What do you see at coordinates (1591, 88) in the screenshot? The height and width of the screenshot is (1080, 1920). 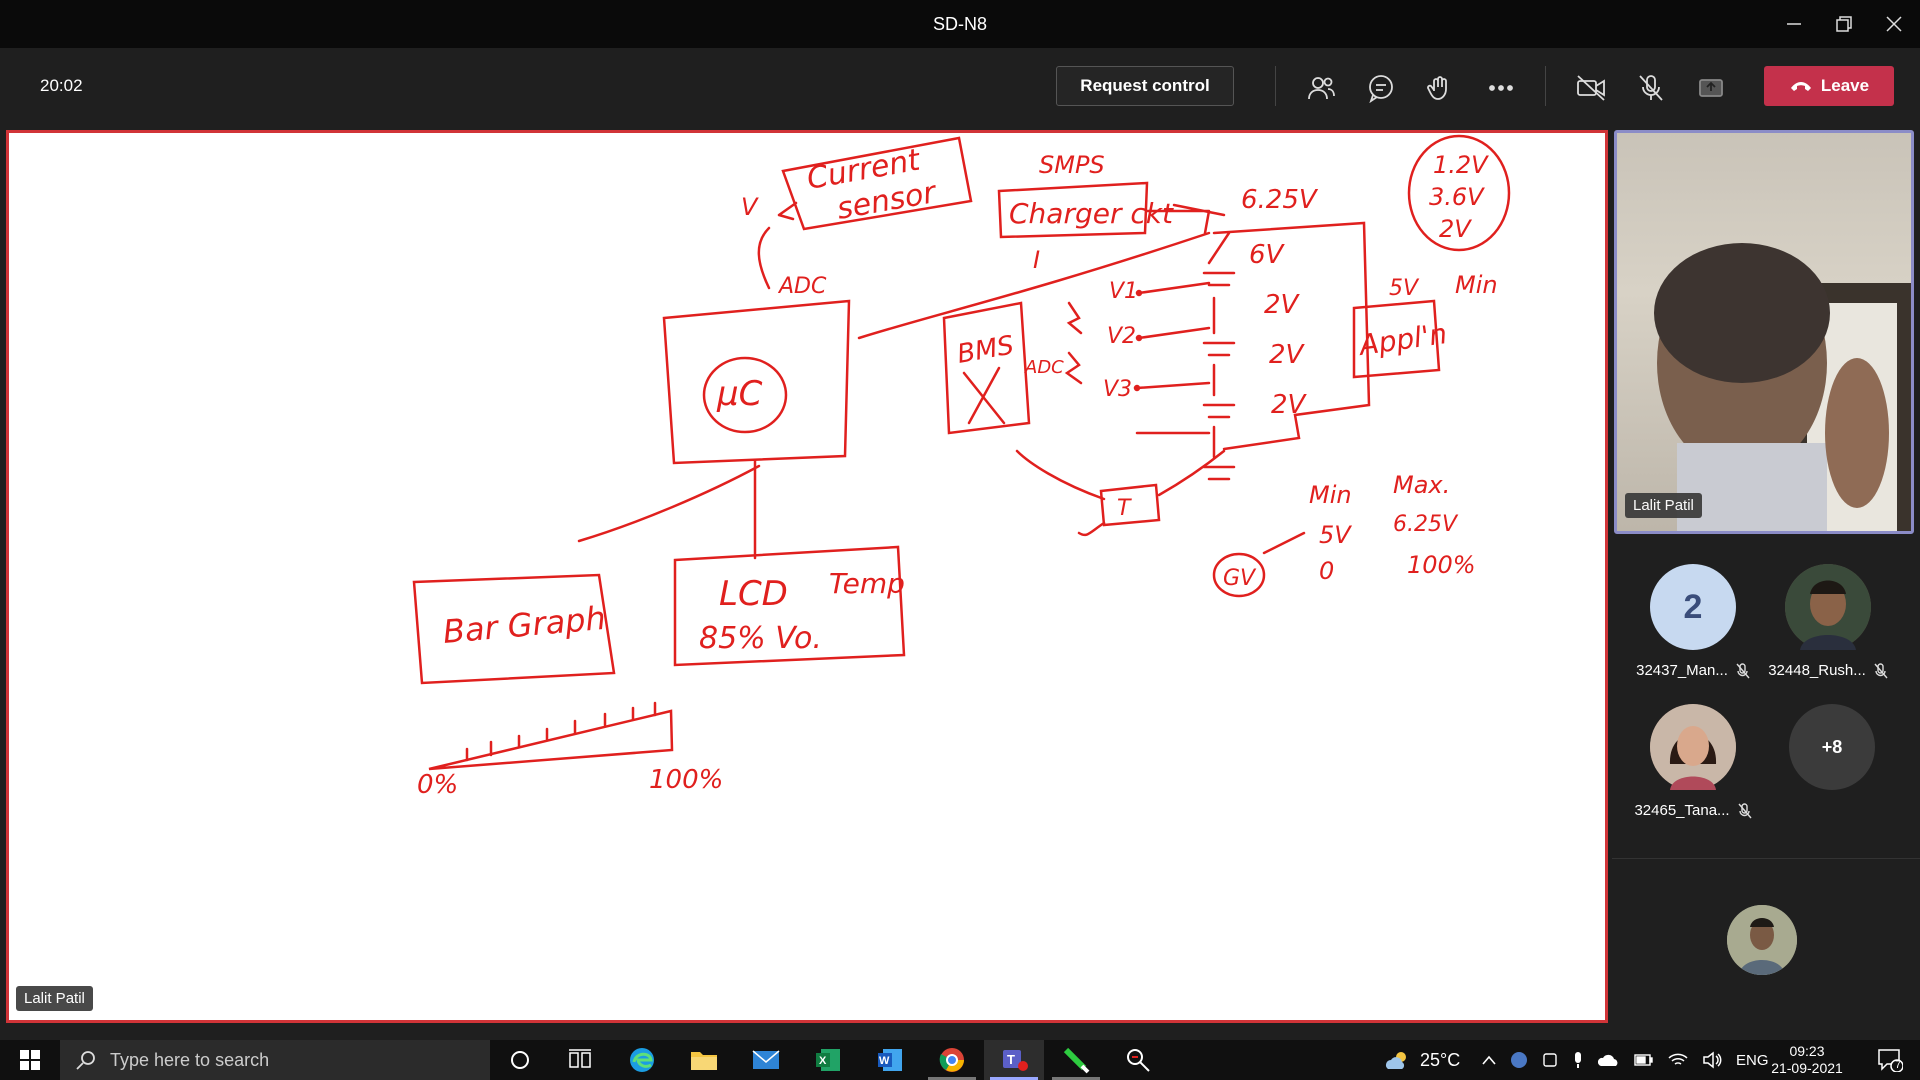 I see `camera-toggle-button` at bounding box center [1591, 88].